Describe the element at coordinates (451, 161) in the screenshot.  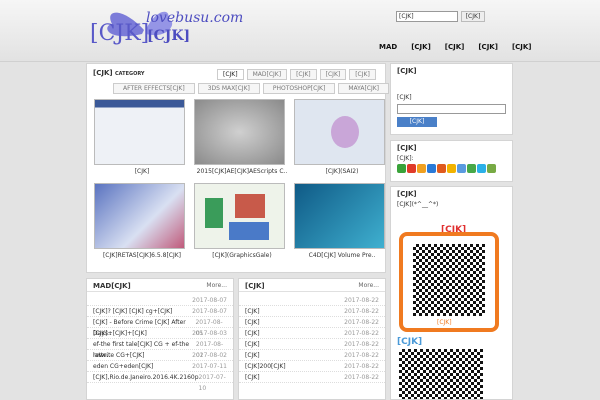
I see `share-panel: [CJK] [CJK]:` at that location.